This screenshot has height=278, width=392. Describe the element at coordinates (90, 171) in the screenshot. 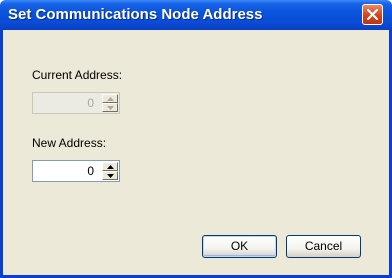

I see `new-address-value: 0` at that location.